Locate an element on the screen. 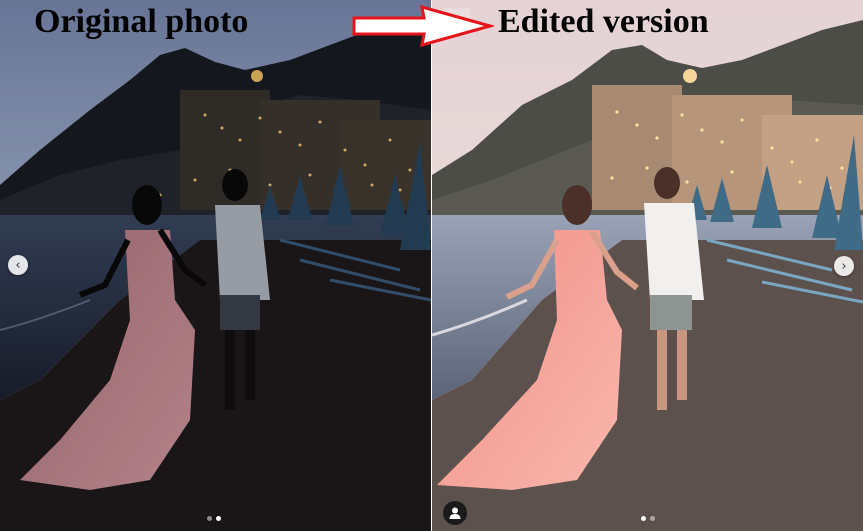 The width and height of the screenshot is (863, 531). edited-version-caption: Edited version is located at coordinates (603, 21).